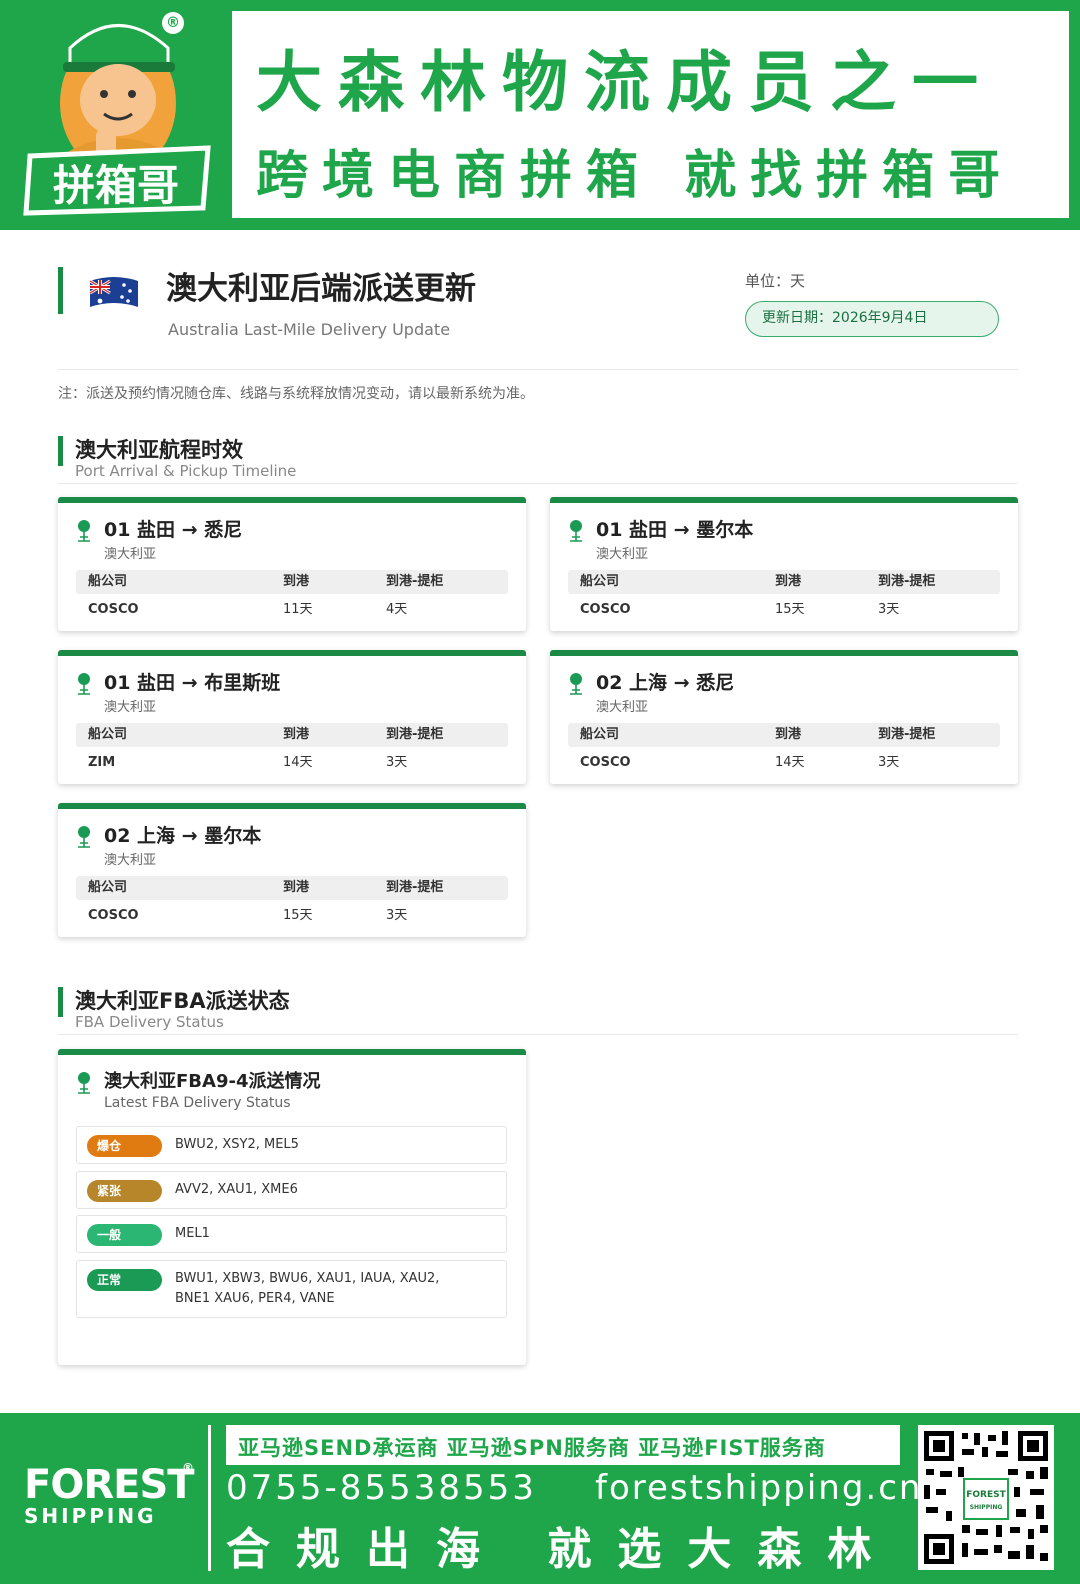 This screenshot has width=1080, height=1584. Describe the element at coordinates (192, 683) in the screenshot. I see `route-title: 01 盐田 → 布里斯班` at that location.